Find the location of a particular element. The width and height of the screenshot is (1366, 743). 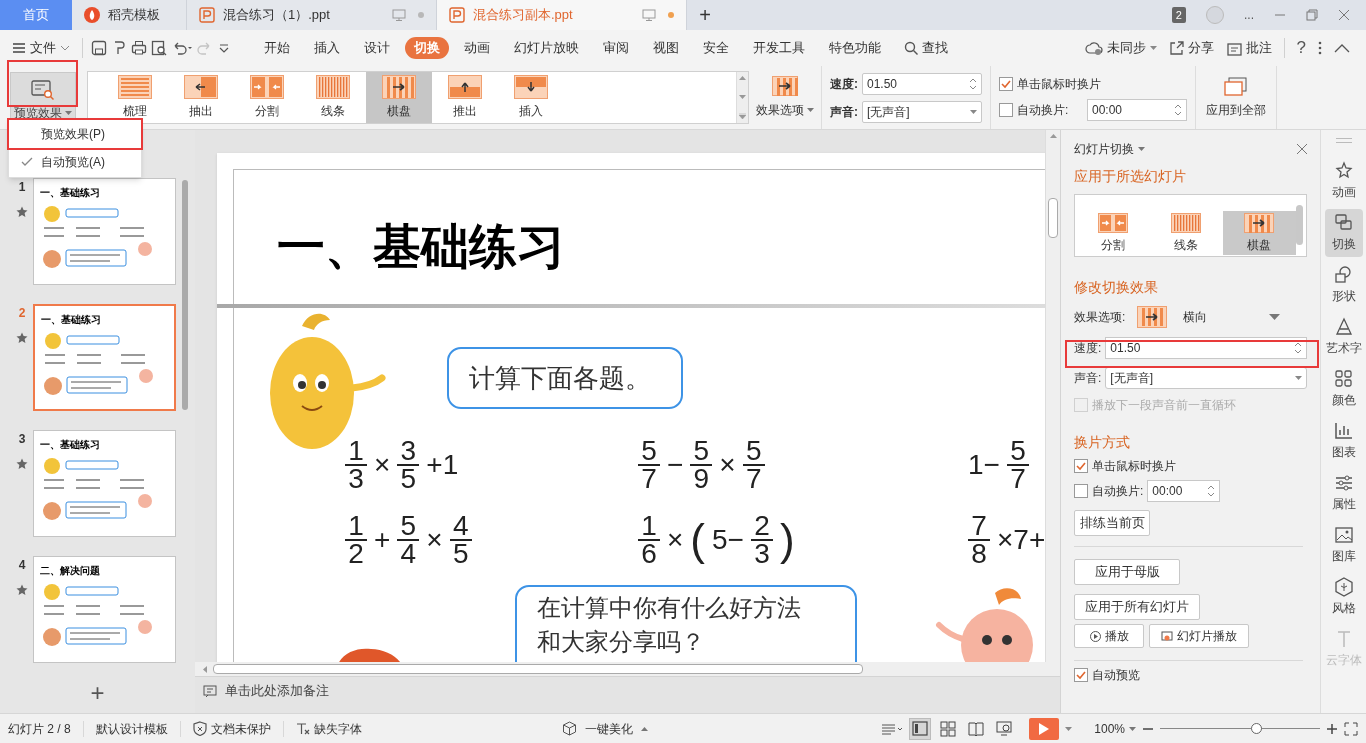

search-button: 查找 is located at coordinates (926, 48).